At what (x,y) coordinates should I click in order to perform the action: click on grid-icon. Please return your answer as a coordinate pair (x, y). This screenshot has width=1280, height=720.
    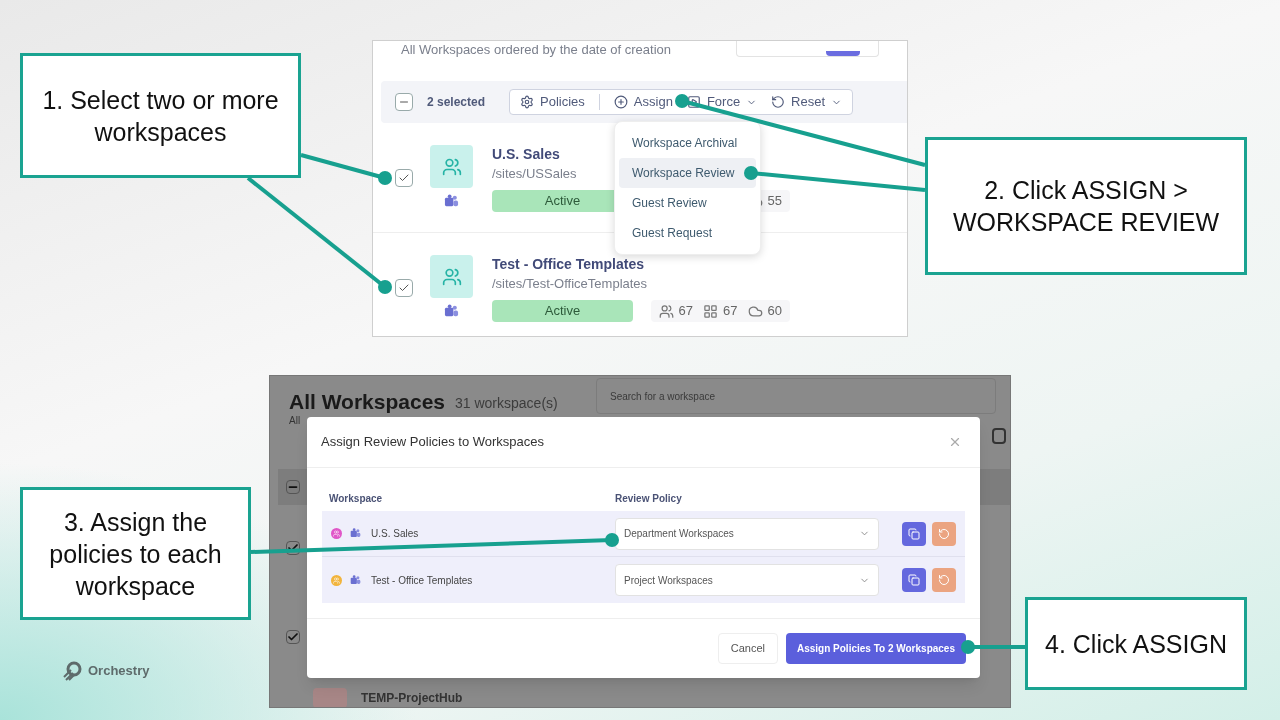
    Looking at the image, I should click on (711, 311).